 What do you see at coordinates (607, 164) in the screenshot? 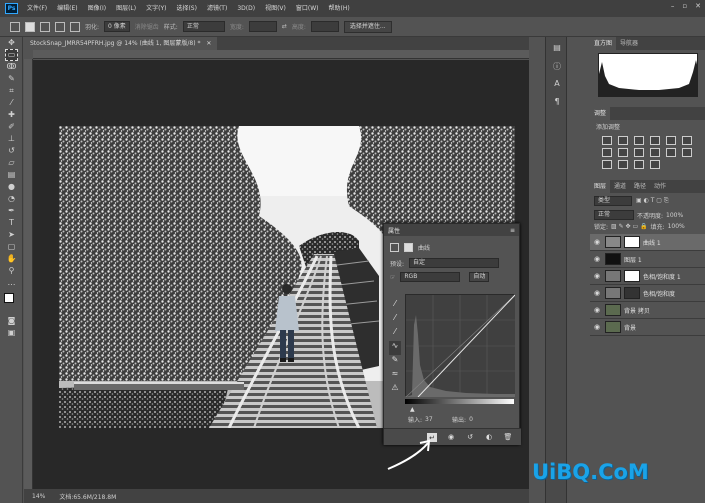
I see `posterize-icon` at bounding box center [607, 164].